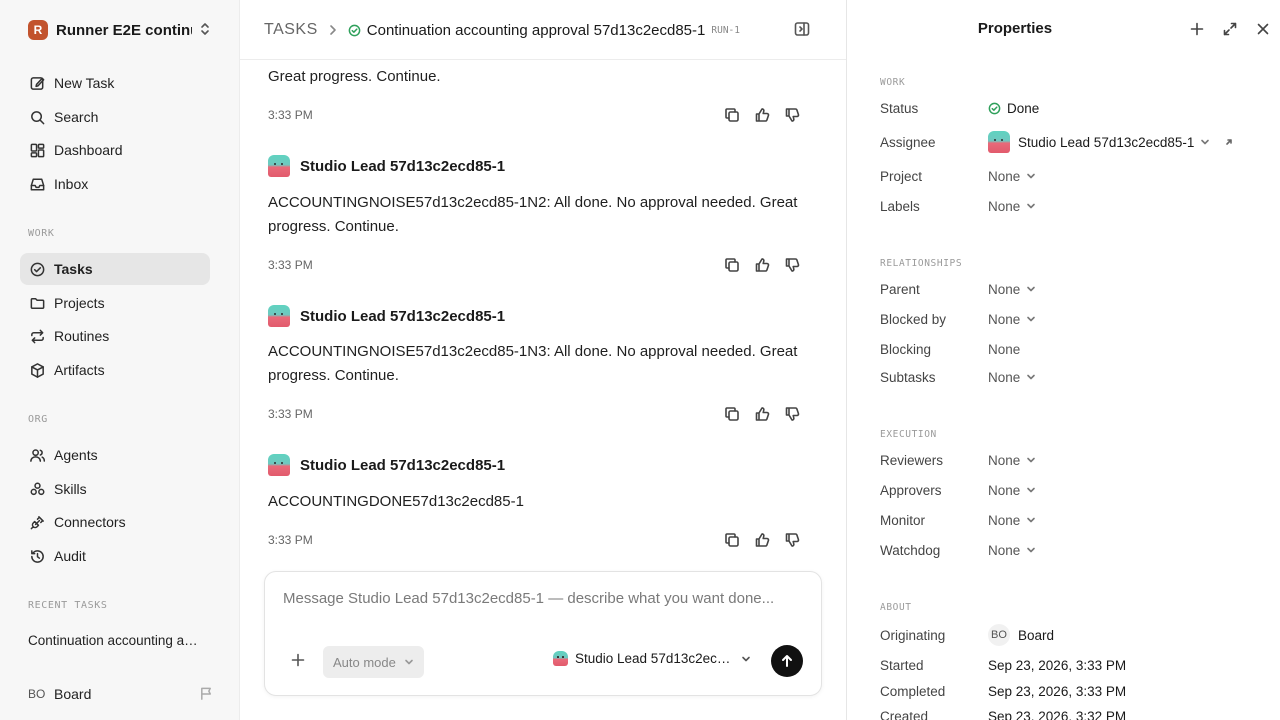 The height and width of the screenshot is (720, 1280). What do you see at coordinates (1075, 206) in the screenshot?
I see `prop-labels: Labels None` at bounding box center [1075, 206].